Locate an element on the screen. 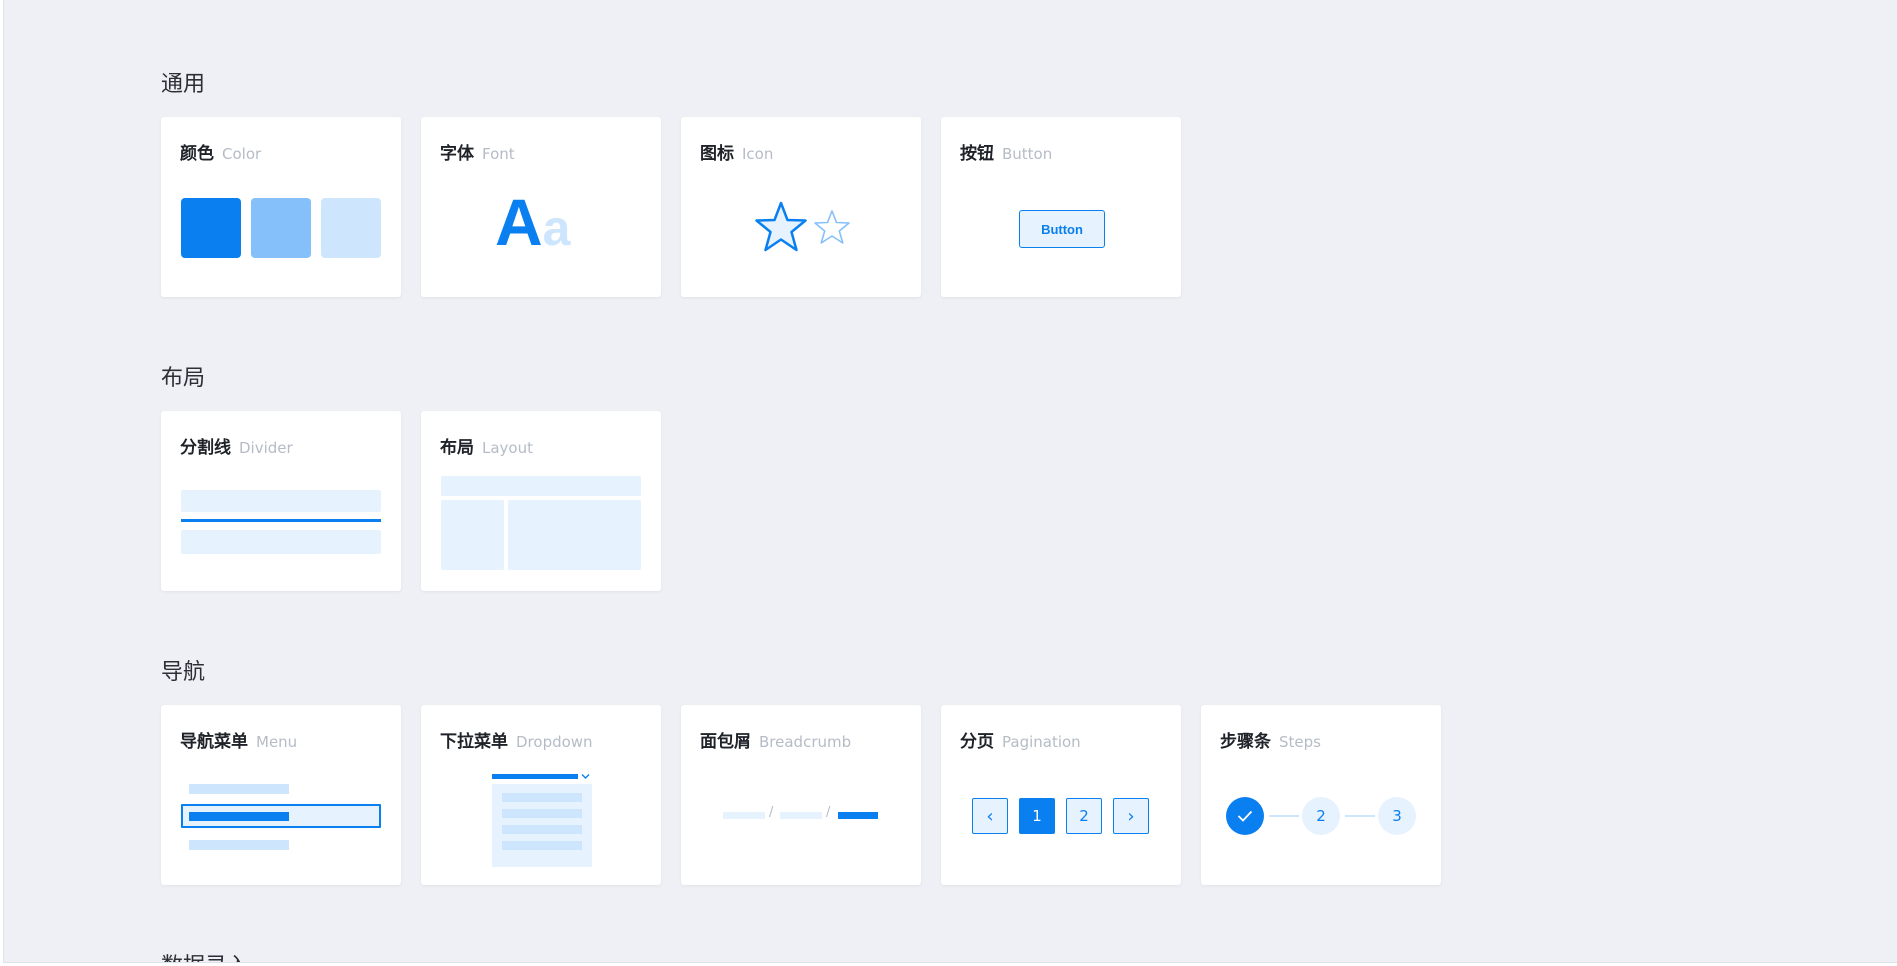 The height and width of the screenshot is (966, 1897). card-dropdown: 下拉菜单 Dropdown is located at coordinates (541, 795).